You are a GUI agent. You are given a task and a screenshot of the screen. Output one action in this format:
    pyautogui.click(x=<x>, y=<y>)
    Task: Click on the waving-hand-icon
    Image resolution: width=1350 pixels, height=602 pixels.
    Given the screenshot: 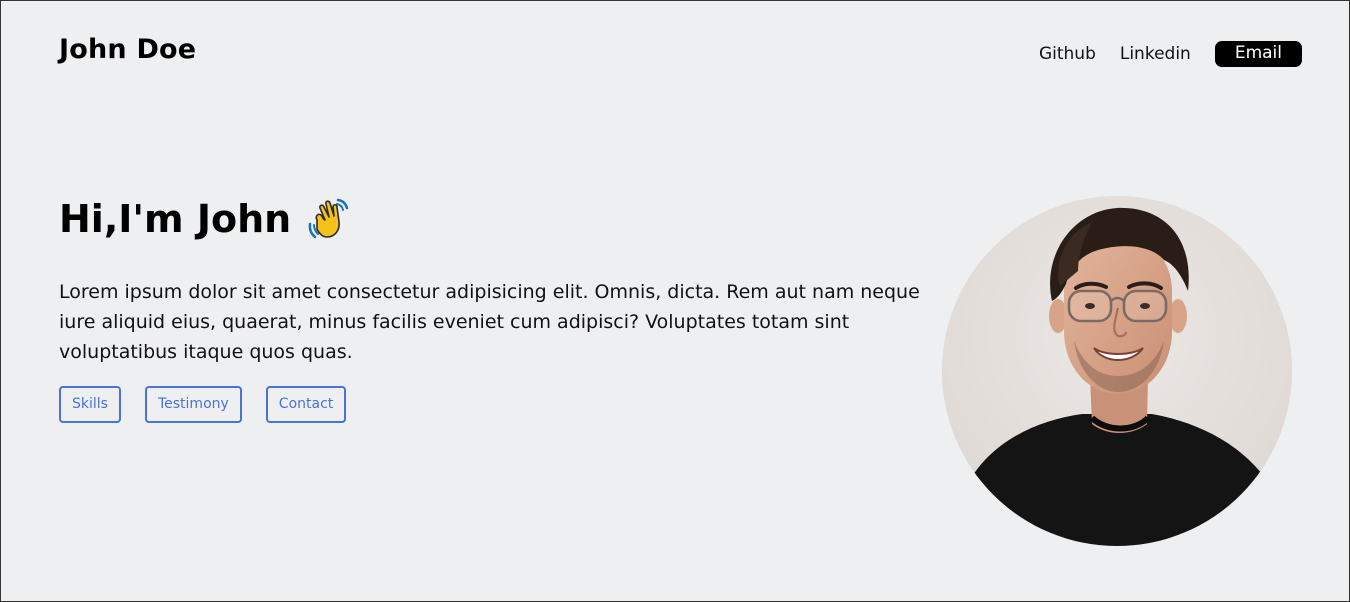 What is the action you would take?
    pyautogui.click(x=328, y=219)
    